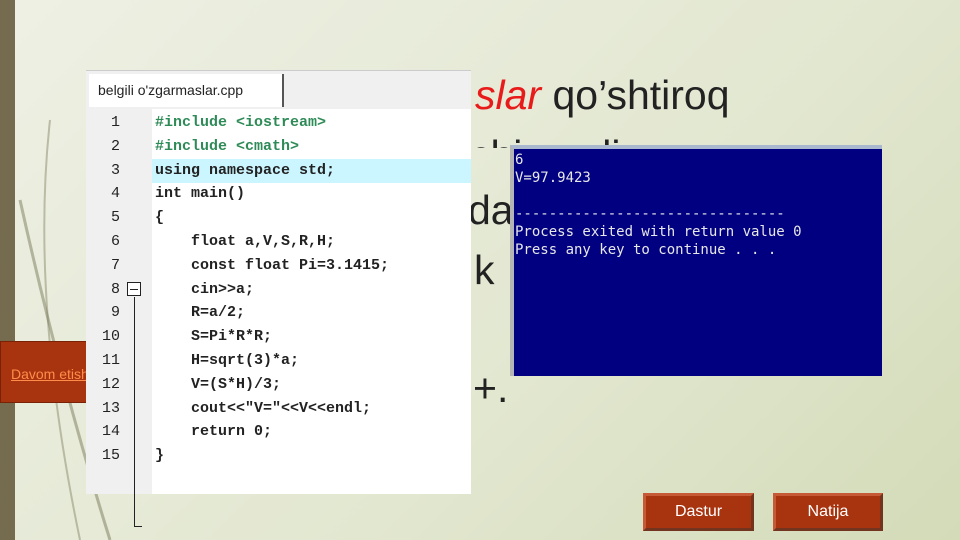 The height and width of the screenshot is (540, 960). I want to click on code-line: H=sqrt(3)*a;, so click(227, 360).